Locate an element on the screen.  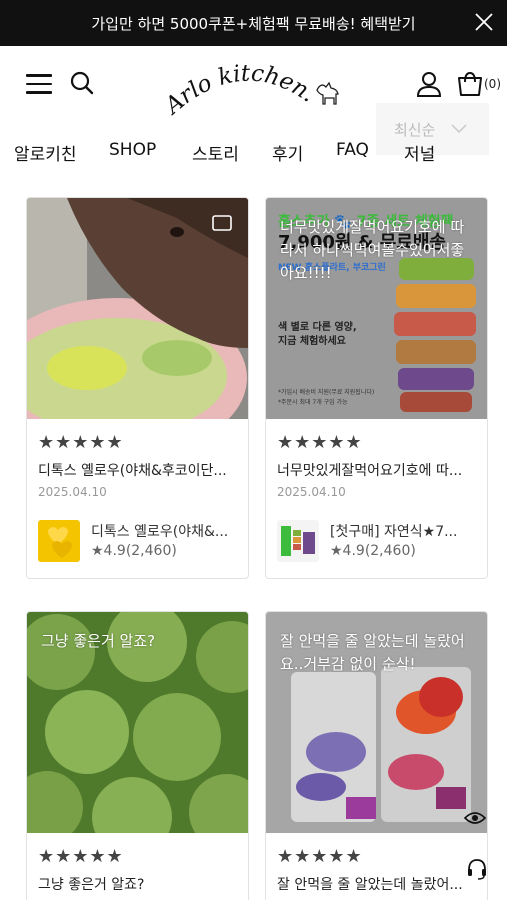
review-card: 그냥 좋은거 알죠? ★★★★★ 그냥 좋은거 알죠? is located at coordinates (137, 755).